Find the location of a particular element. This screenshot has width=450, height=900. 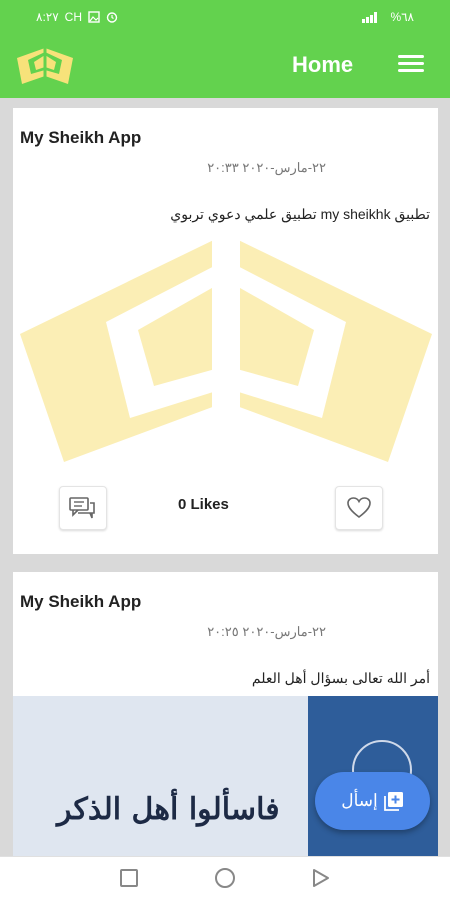

likes-count: 0 Likes is located at coordinates (203, 504).